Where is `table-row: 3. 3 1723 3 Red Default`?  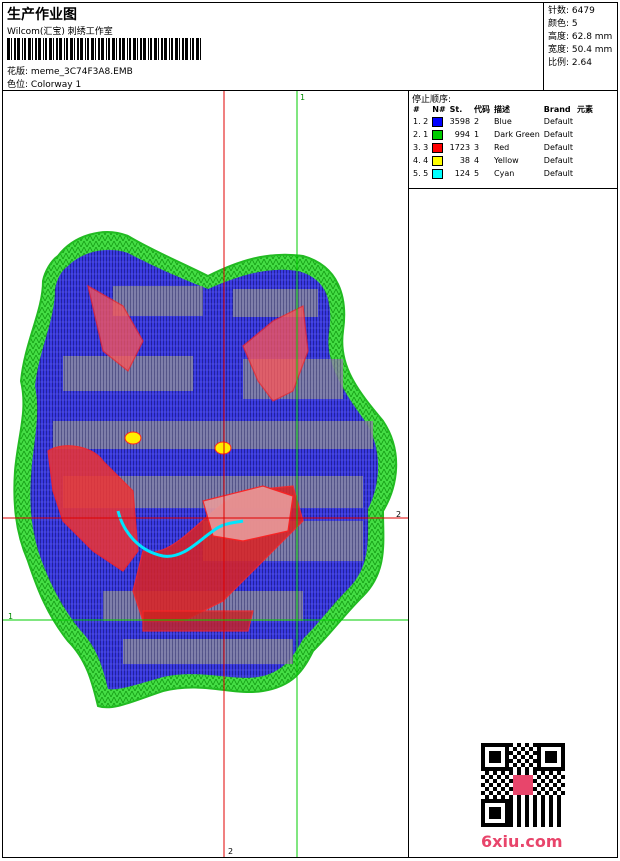
table-row: 3. 3 1723 3 Red Default is located at coordinates (503, 147).